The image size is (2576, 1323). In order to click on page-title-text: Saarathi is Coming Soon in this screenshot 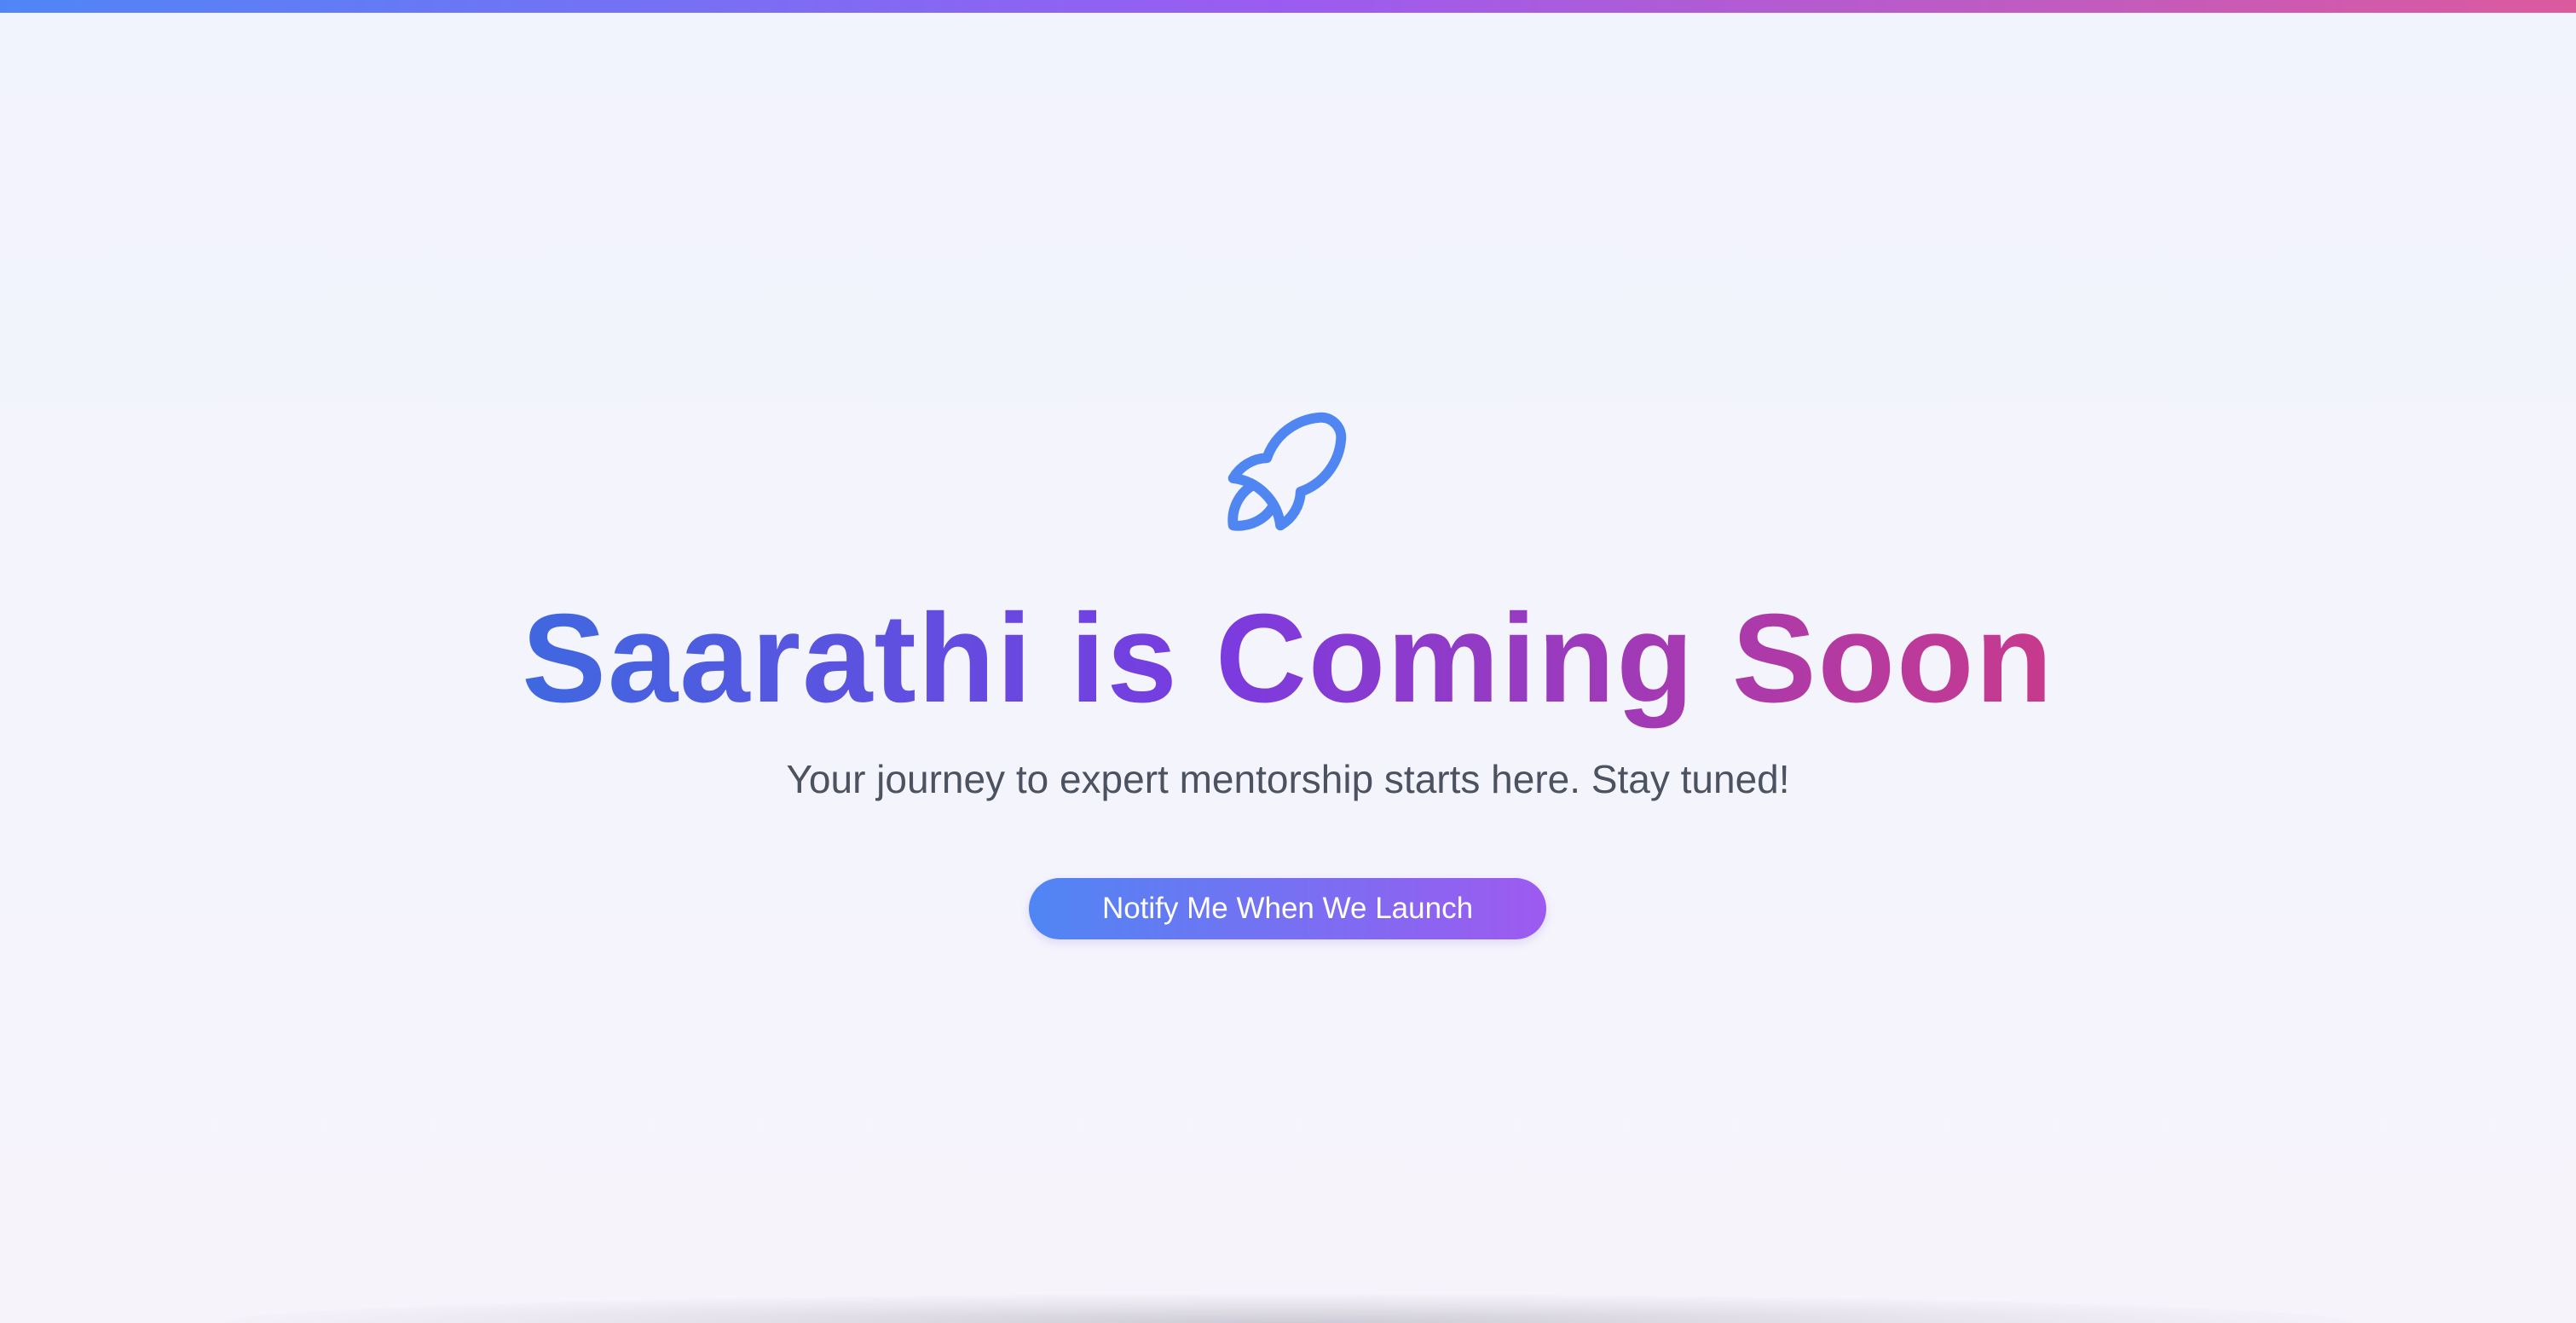, I will do `click(1288, 659)`.